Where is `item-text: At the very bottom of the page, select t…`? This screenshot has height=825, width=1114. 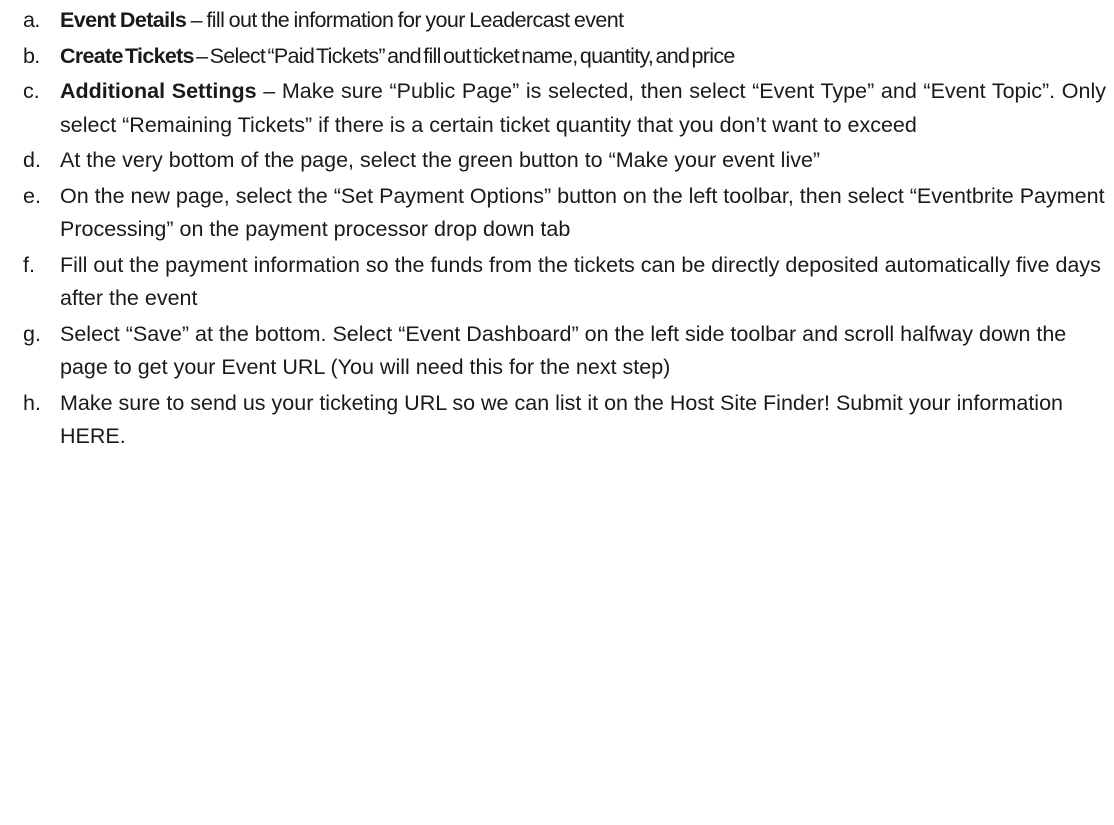 item-text: At the very bottom of the page, select t… is located at coordinates (440, 160).